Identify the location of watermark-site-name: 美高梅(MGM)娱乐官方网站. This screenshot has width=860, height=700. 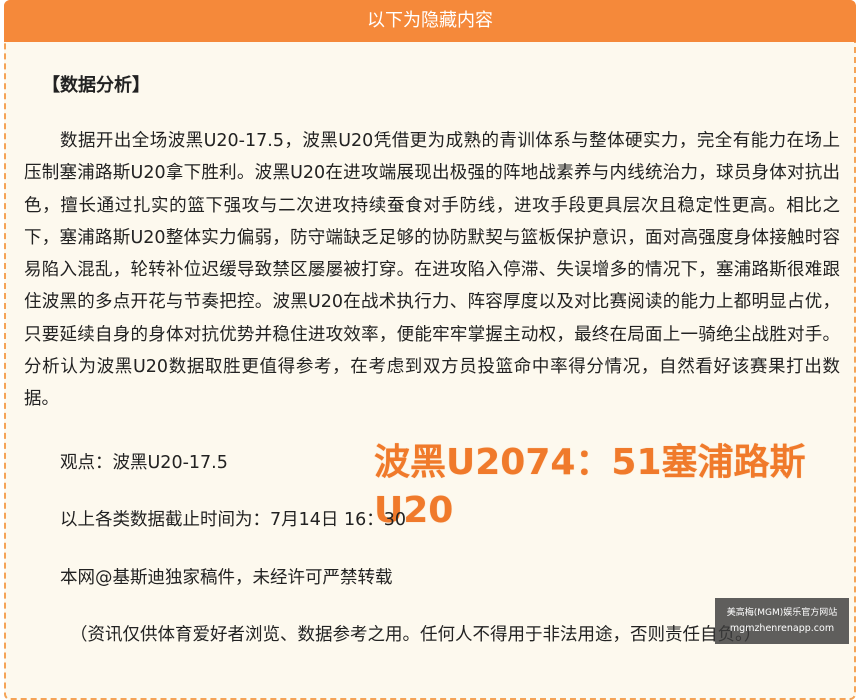
(782, 613).